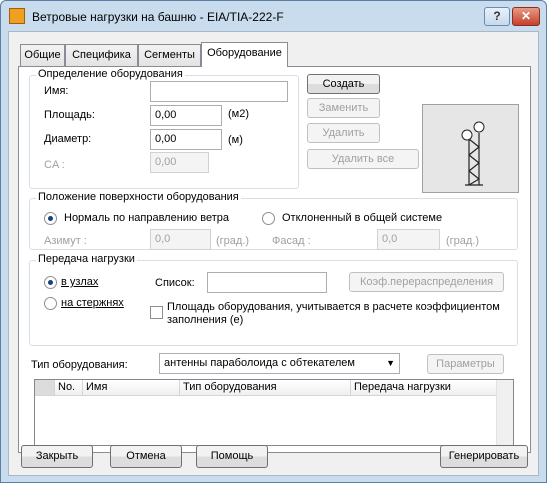 This screenshot has height=483, width=547. I want to click on close-window-button: ✕, so click(526, 16).